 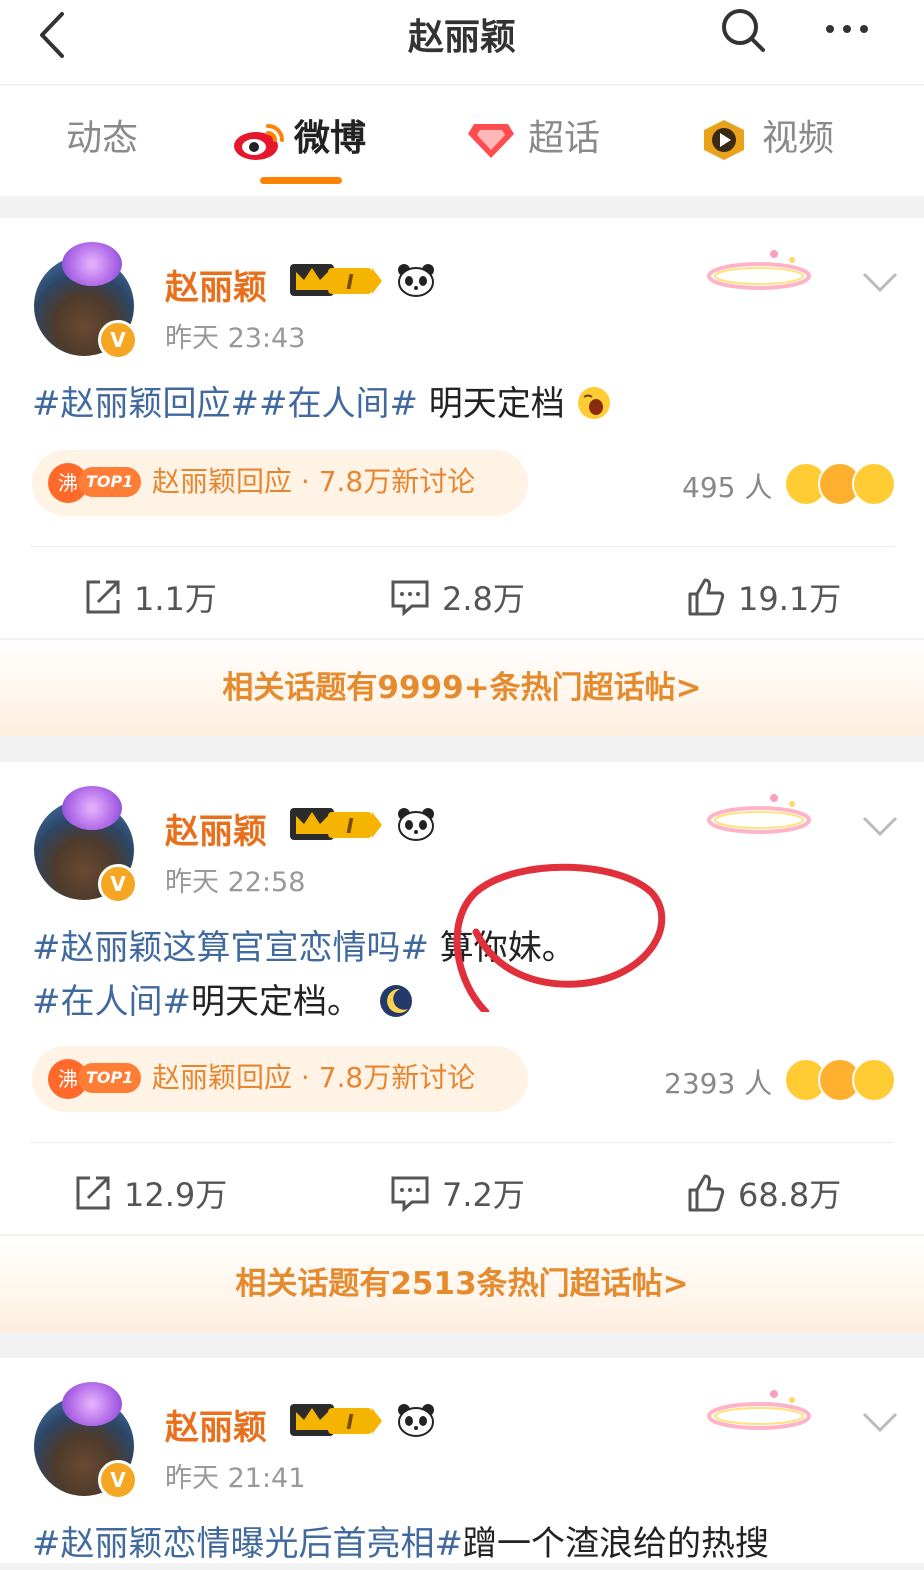 I want to click on like-button: 68.8万, so click(x=763, y=1193).